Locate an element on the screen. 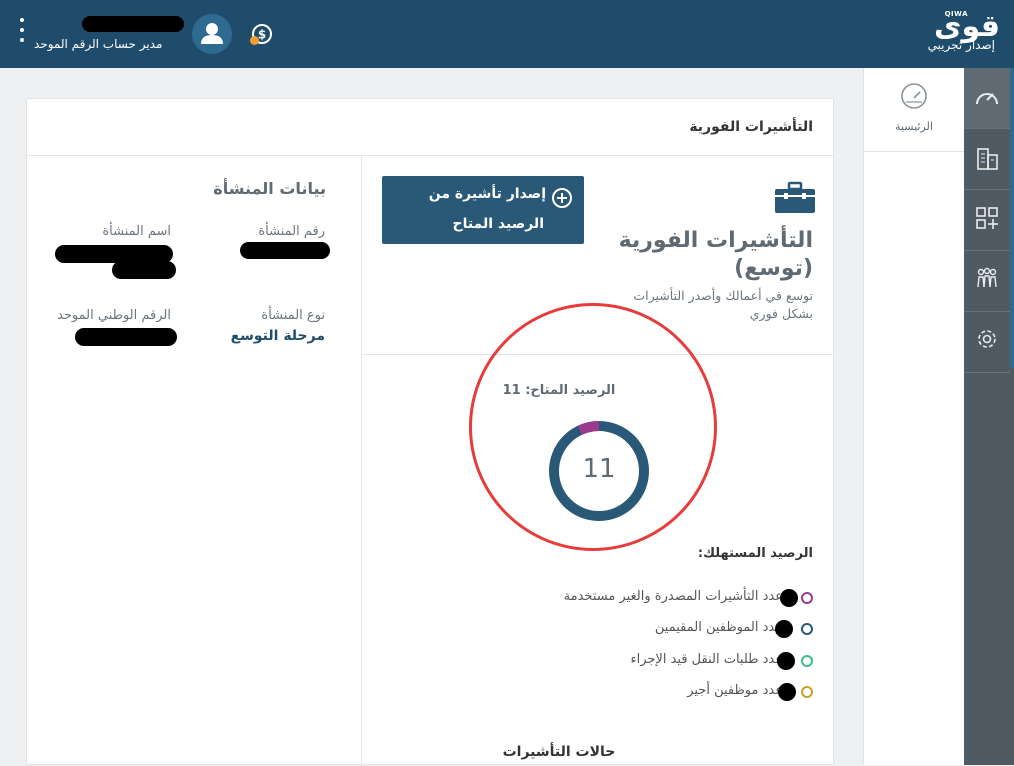 The width and height of the screenshot is (1014, 766). divider is located at coordinates (430, 155).